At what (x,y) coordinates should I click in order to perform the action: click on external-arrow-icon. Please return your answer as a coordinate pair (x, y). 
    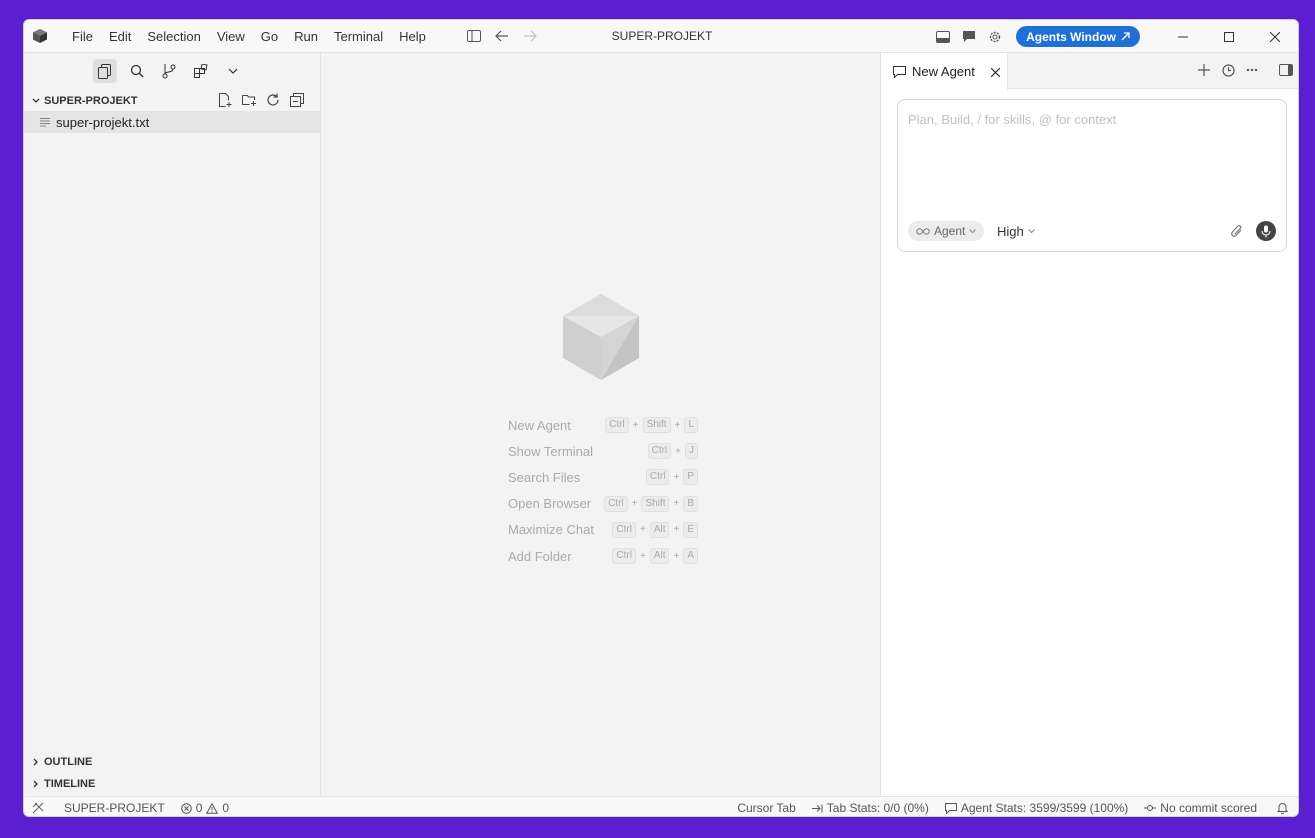
    Looking at the image, I should click on (1125, 36).